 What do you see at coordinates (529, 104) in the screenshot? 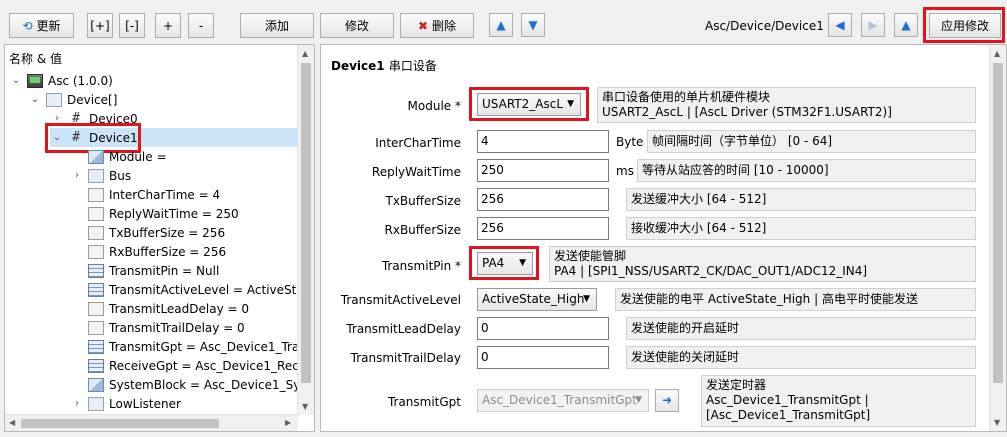
I see `module-select: USART2_AscL ▼` at bounding box center [529, 104].